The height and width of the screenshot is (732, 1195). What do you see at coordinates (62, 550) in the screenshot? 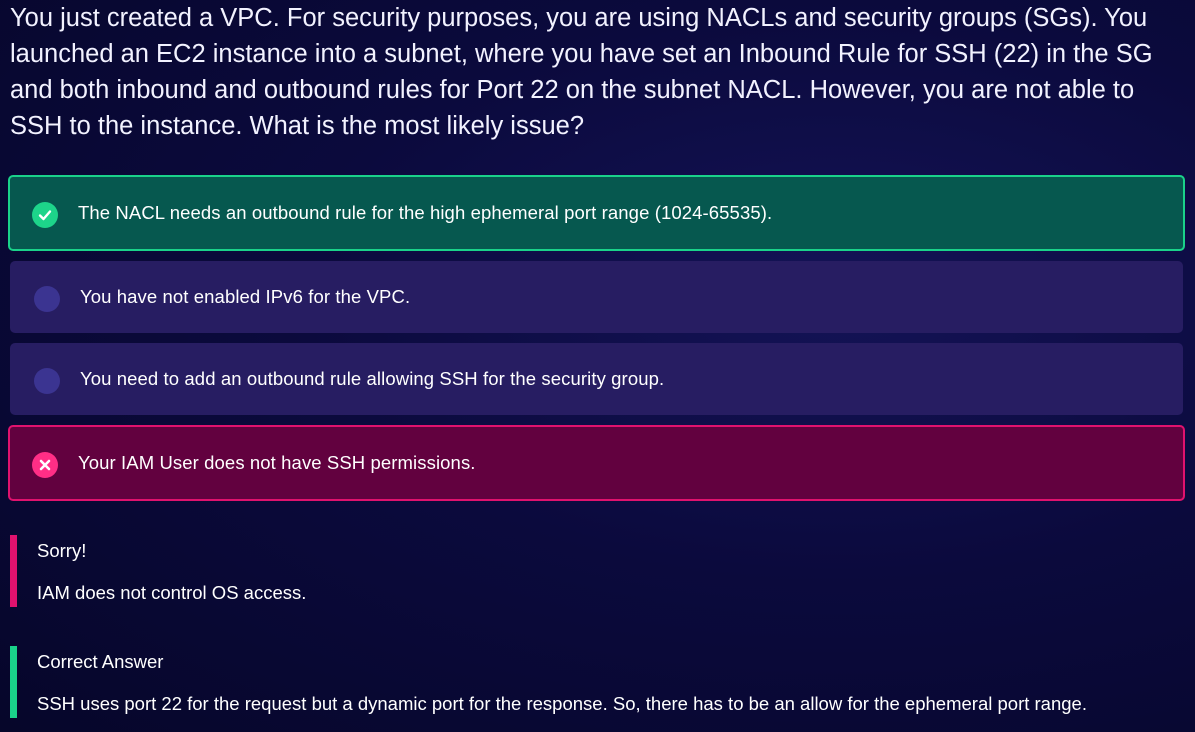
I see `feedback-title: Sorry!` at bounding box center [62, 550].